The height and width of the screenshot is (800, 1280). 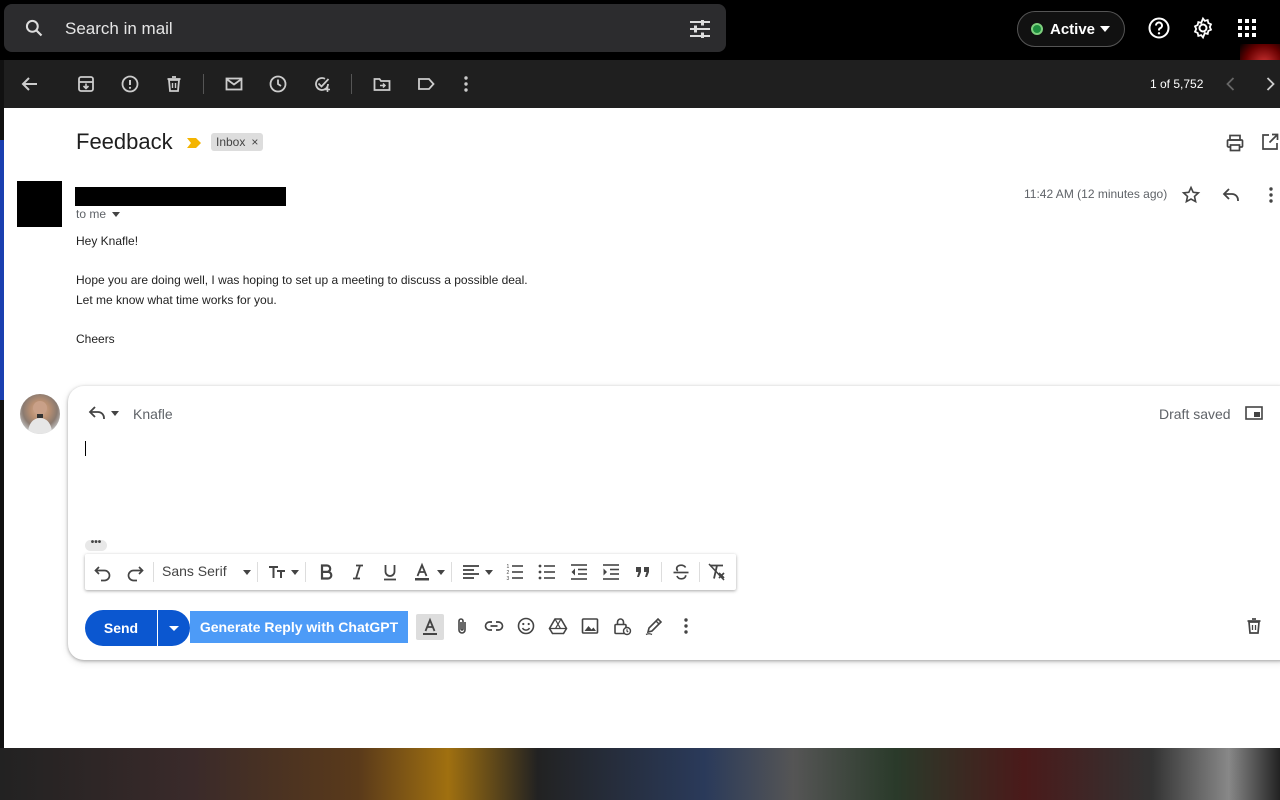 I want to click on help-icon, so click(x=1159, y=28).